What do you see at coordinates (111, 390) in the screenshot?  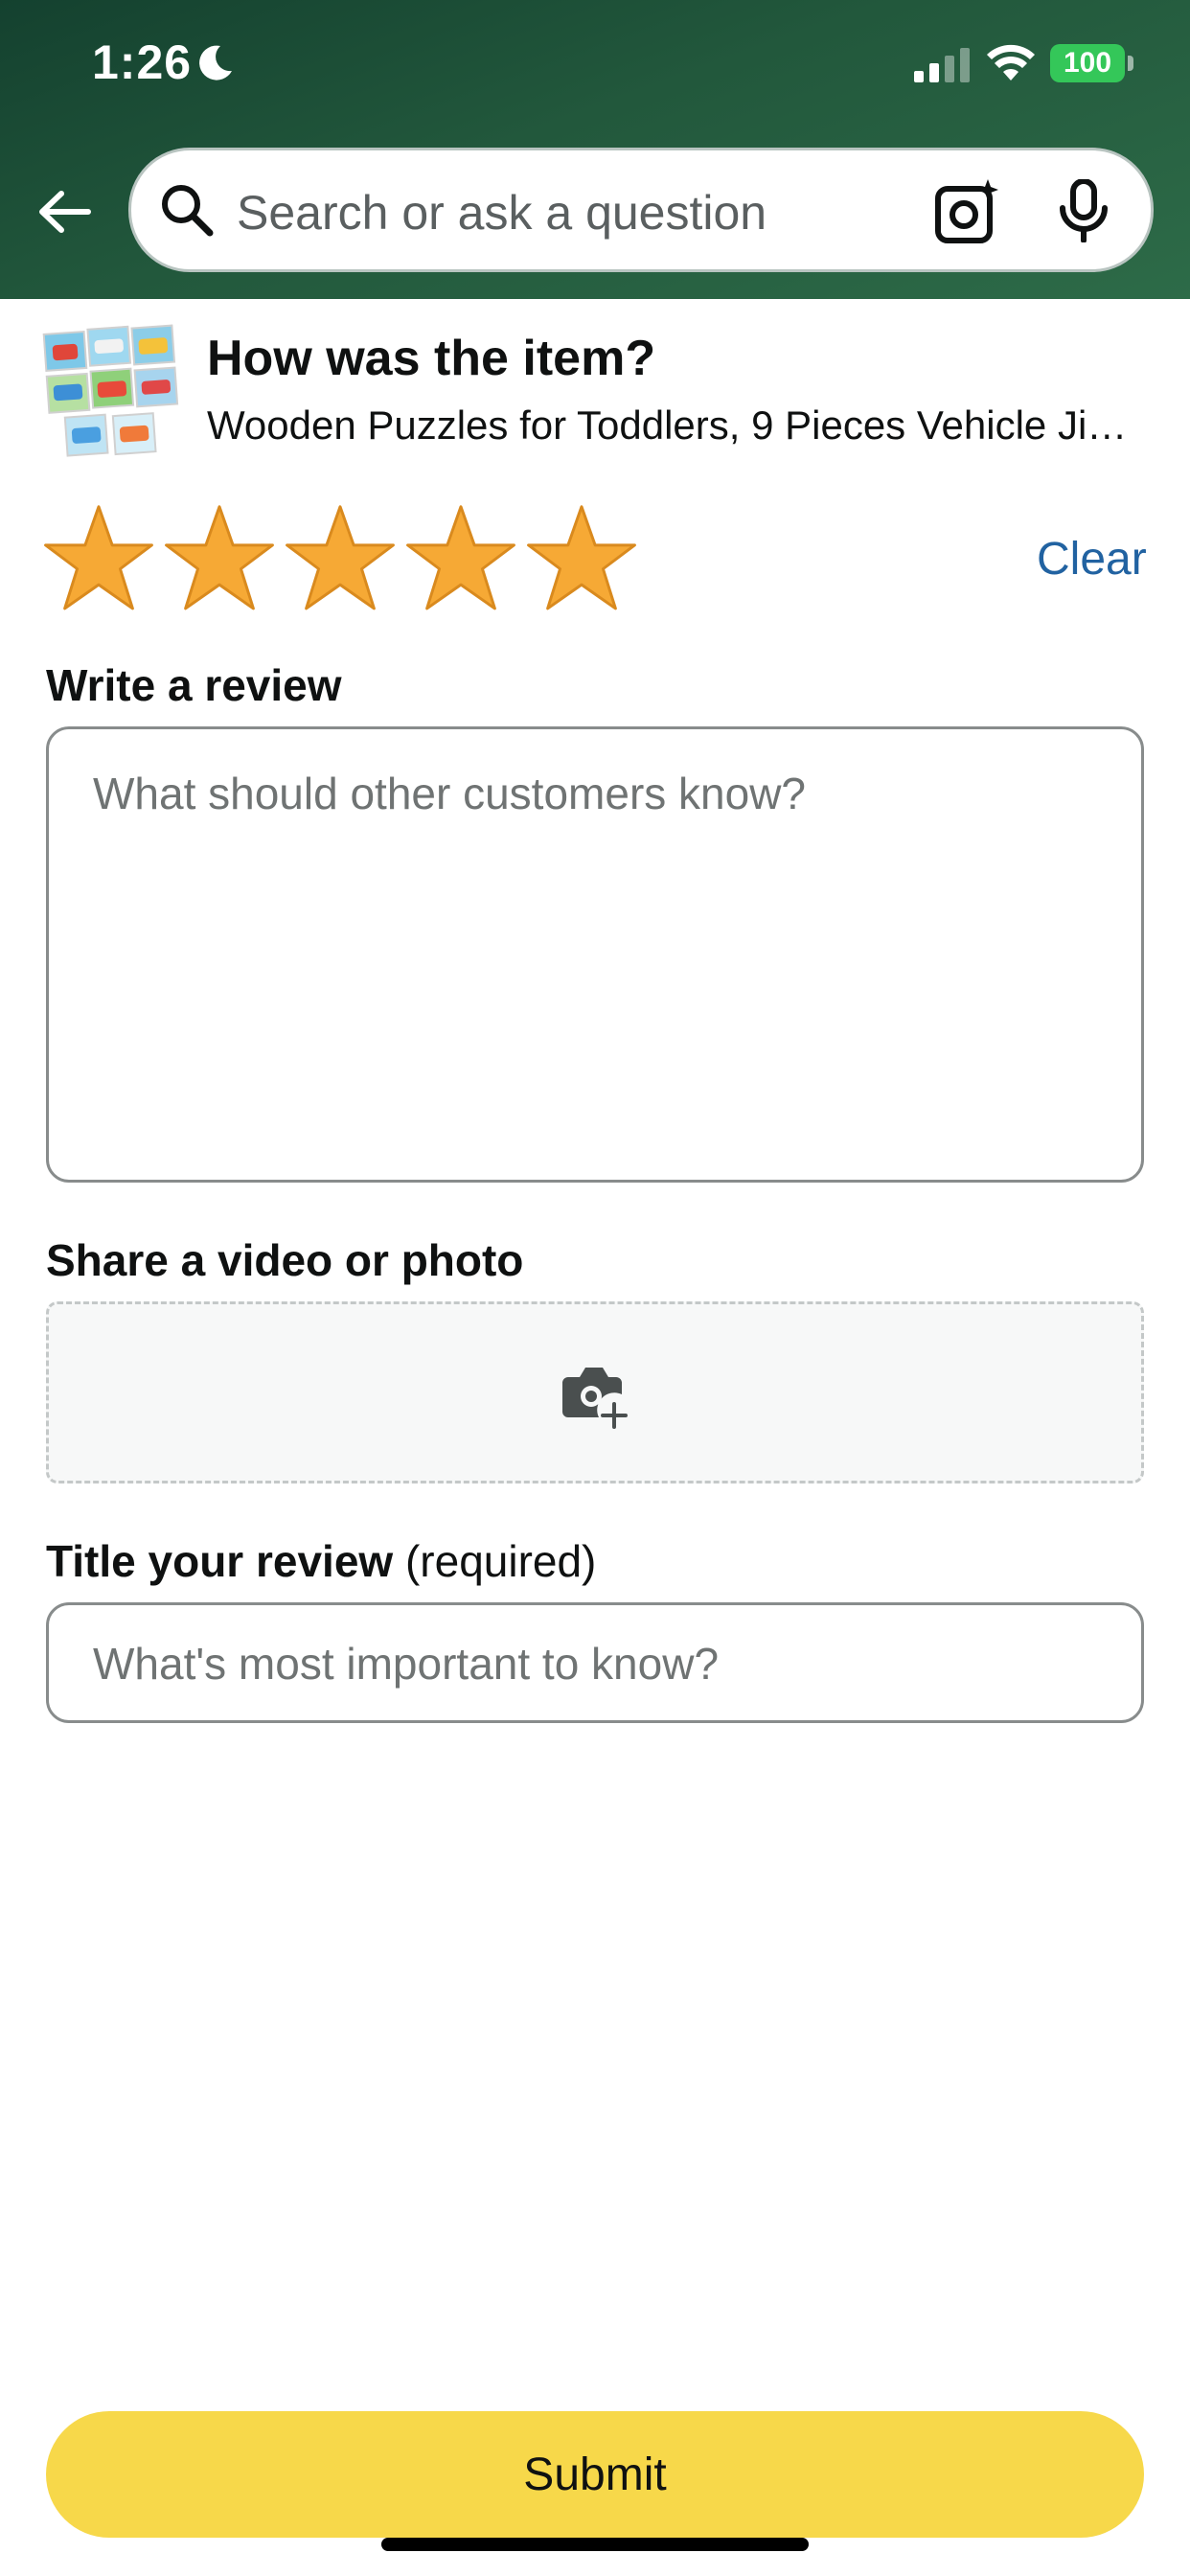 I see `product-thumbnail` at bounding box center [111, 390].